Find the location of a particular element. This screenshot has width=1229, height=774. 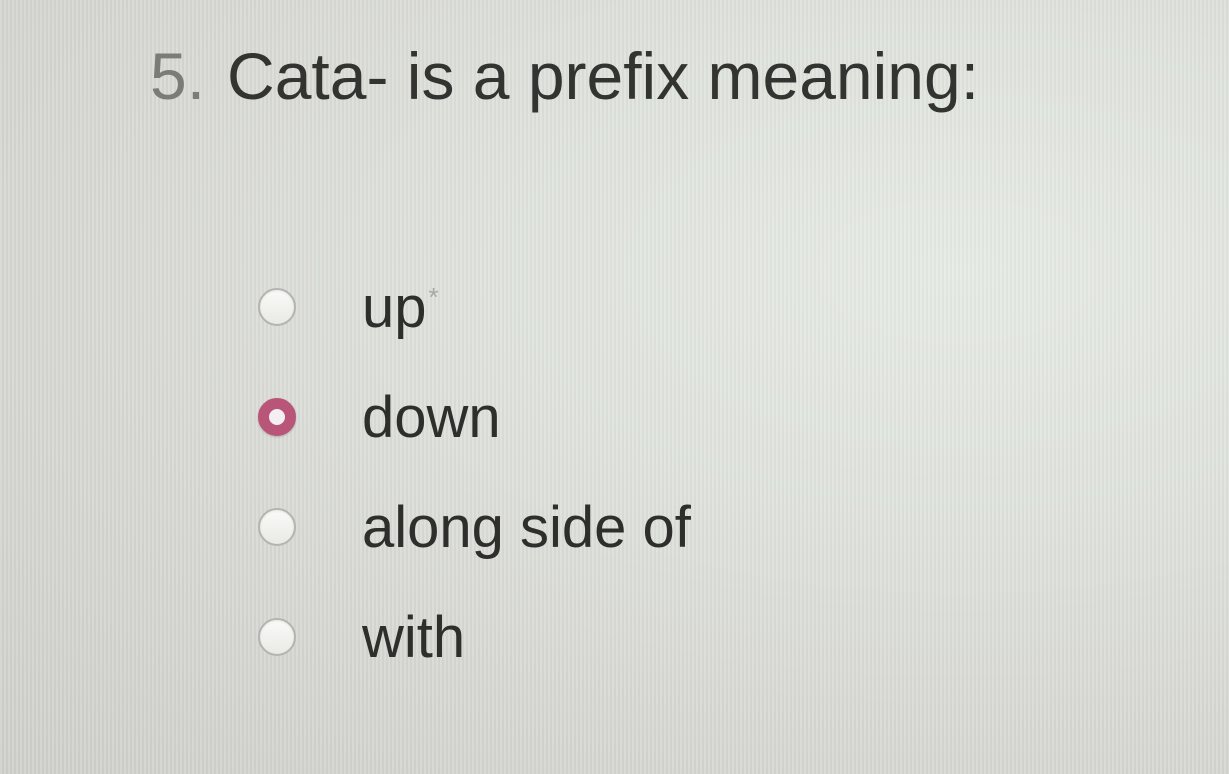

question-number: 5. is located at coordinates (178, 76).